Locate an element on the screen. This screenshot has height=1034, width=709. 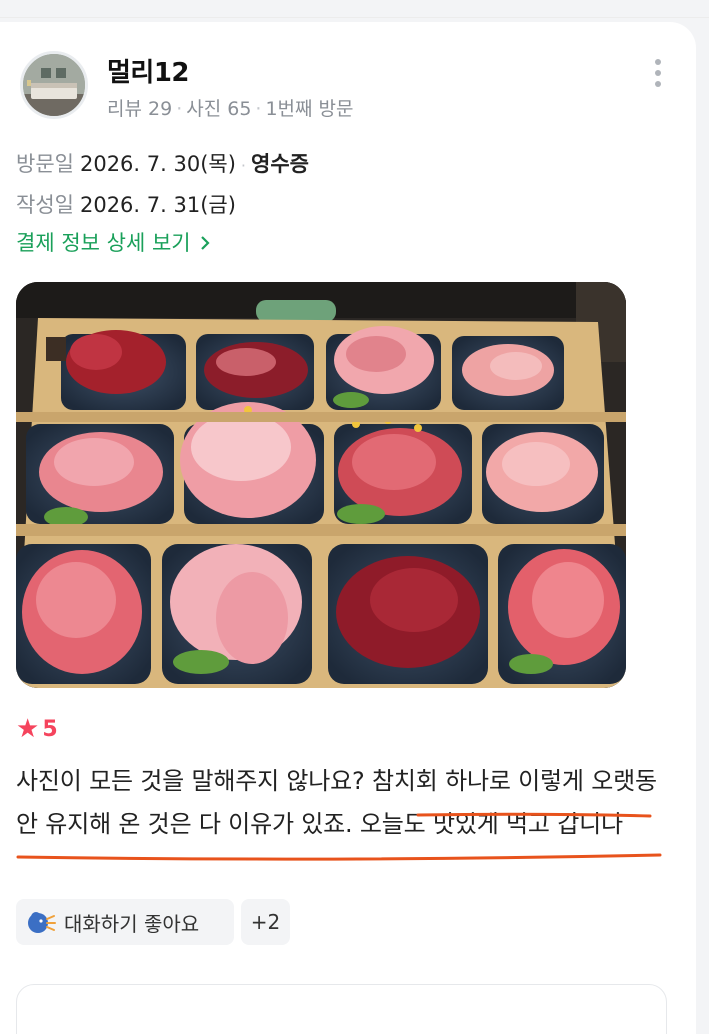
photo-count: 사진 65 is located at coordinates (219, 109).